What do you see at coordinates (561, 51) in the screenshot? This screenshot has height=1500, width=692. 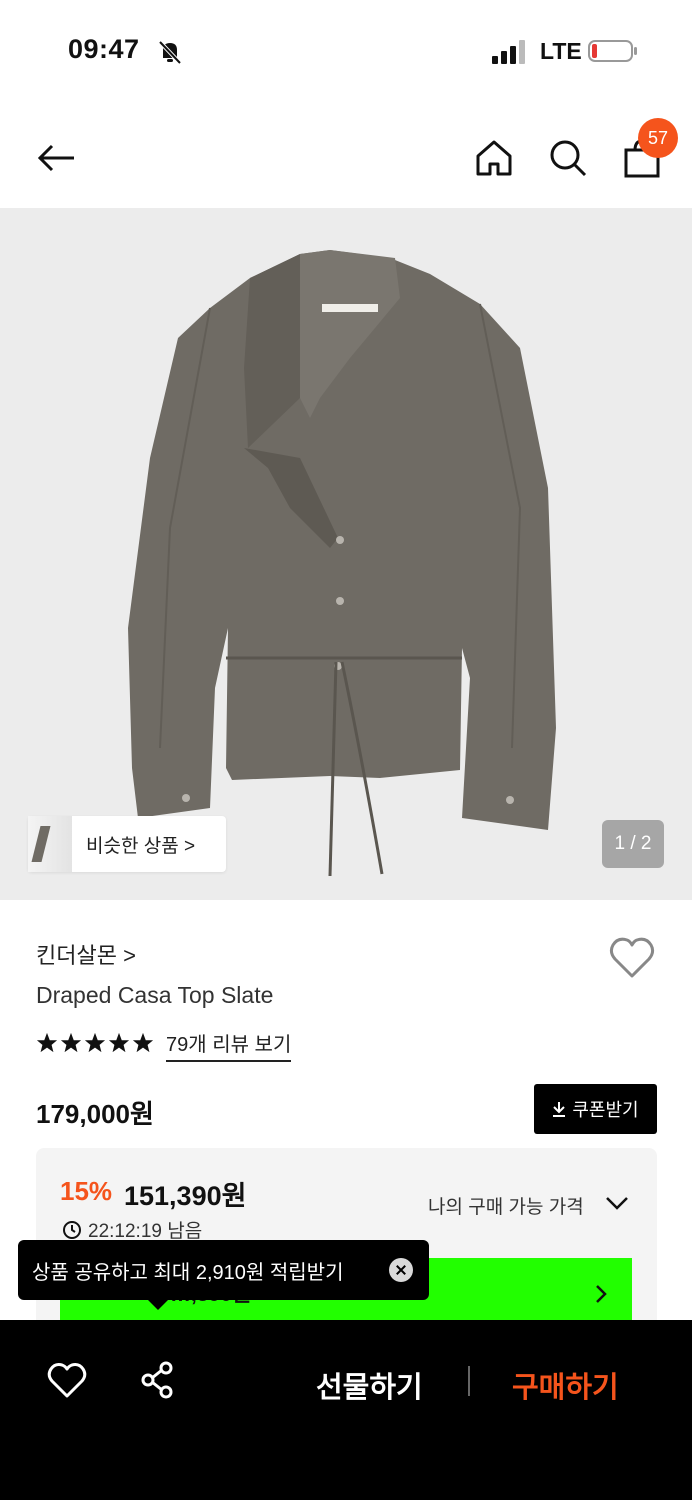 I see `network-type: LTE` at bounding box center [561, 51].